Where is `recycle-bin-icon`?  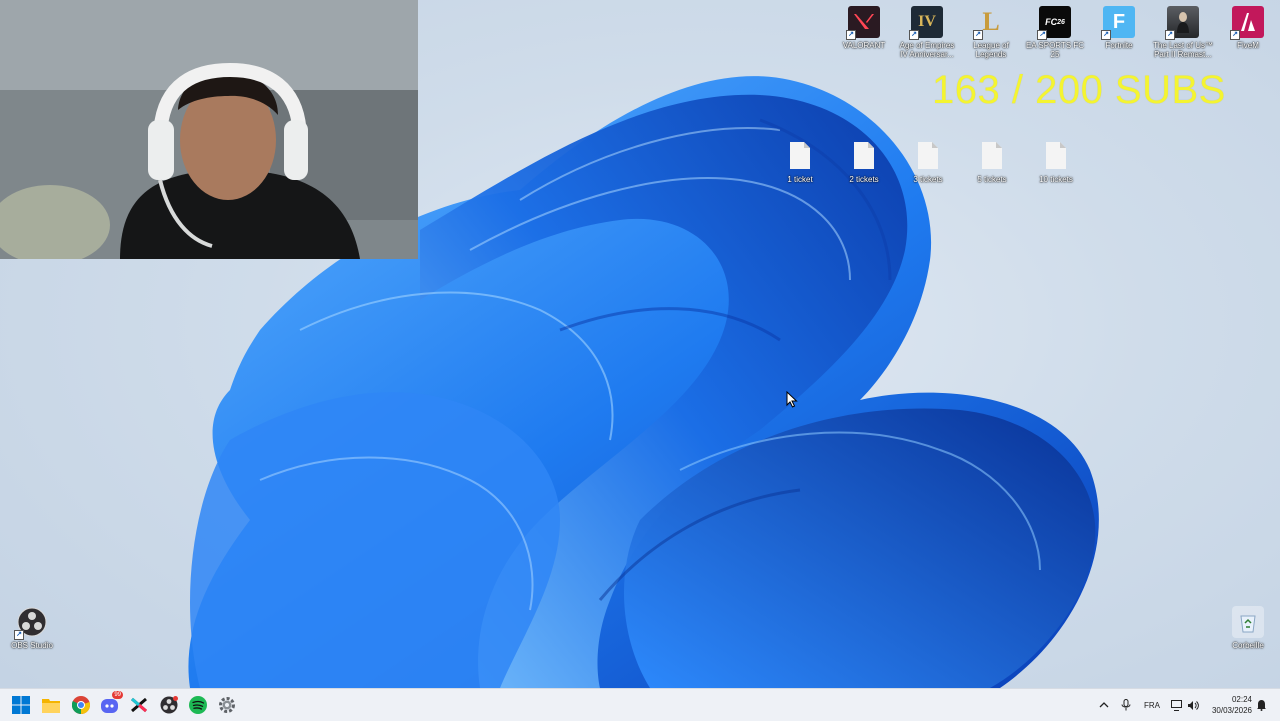
recycle-bin-icon is located at coordinates (1248, 622).